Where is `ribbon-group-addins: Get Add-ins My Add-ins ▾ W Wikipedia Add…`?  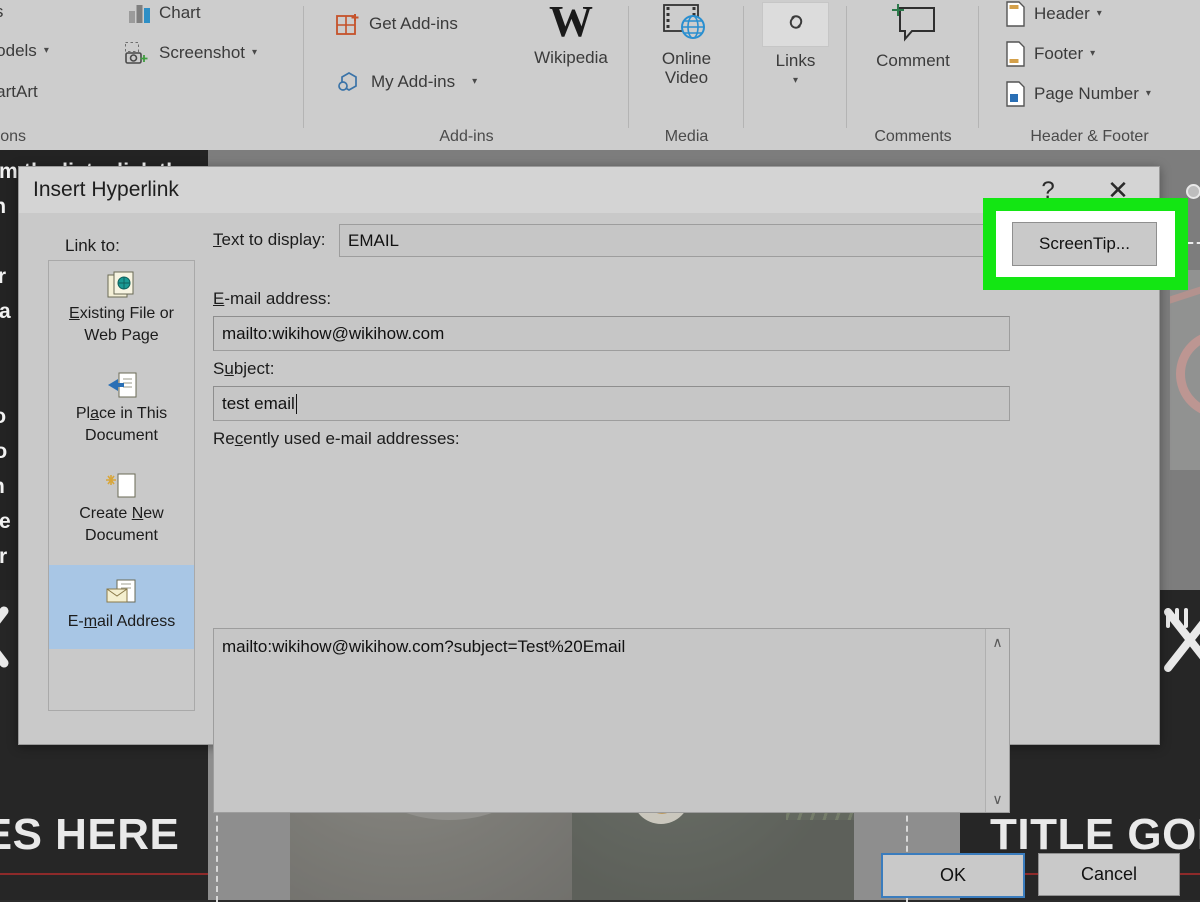
ribbon-group-addins: Get Add-ins My Add-ins ▾ W Wikipedia Add… is located at coordinates (466, 75).